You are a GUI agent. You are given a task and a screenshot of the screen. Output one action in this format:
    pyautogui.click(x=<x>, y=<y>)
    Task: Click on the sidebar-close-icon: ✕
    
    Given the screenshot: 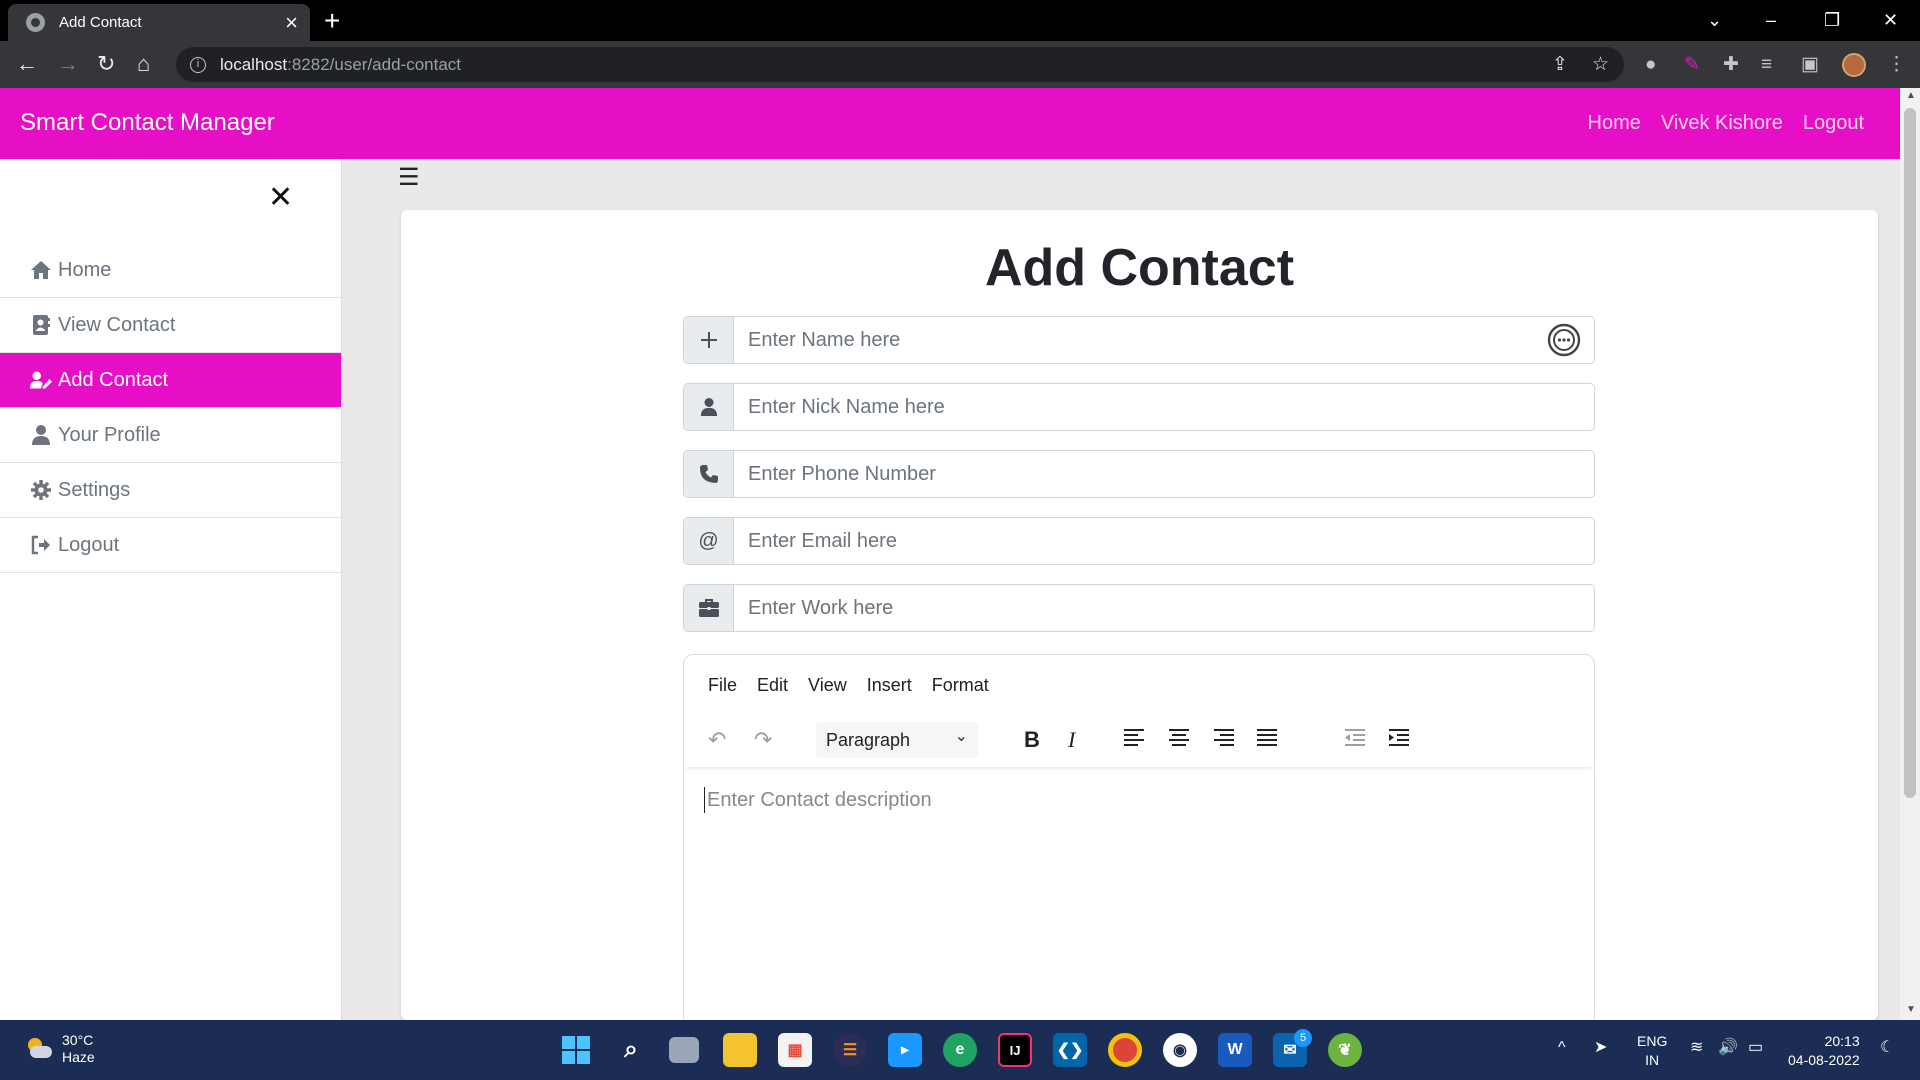 What is the action you would take?
    pyautogui.click(x=280, y=198)
    